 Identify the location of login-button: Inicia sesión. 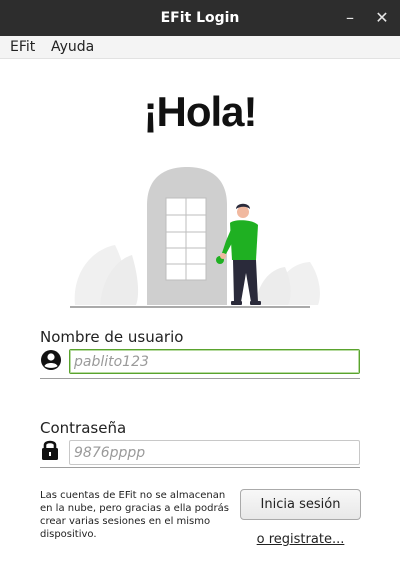
(300, 504).